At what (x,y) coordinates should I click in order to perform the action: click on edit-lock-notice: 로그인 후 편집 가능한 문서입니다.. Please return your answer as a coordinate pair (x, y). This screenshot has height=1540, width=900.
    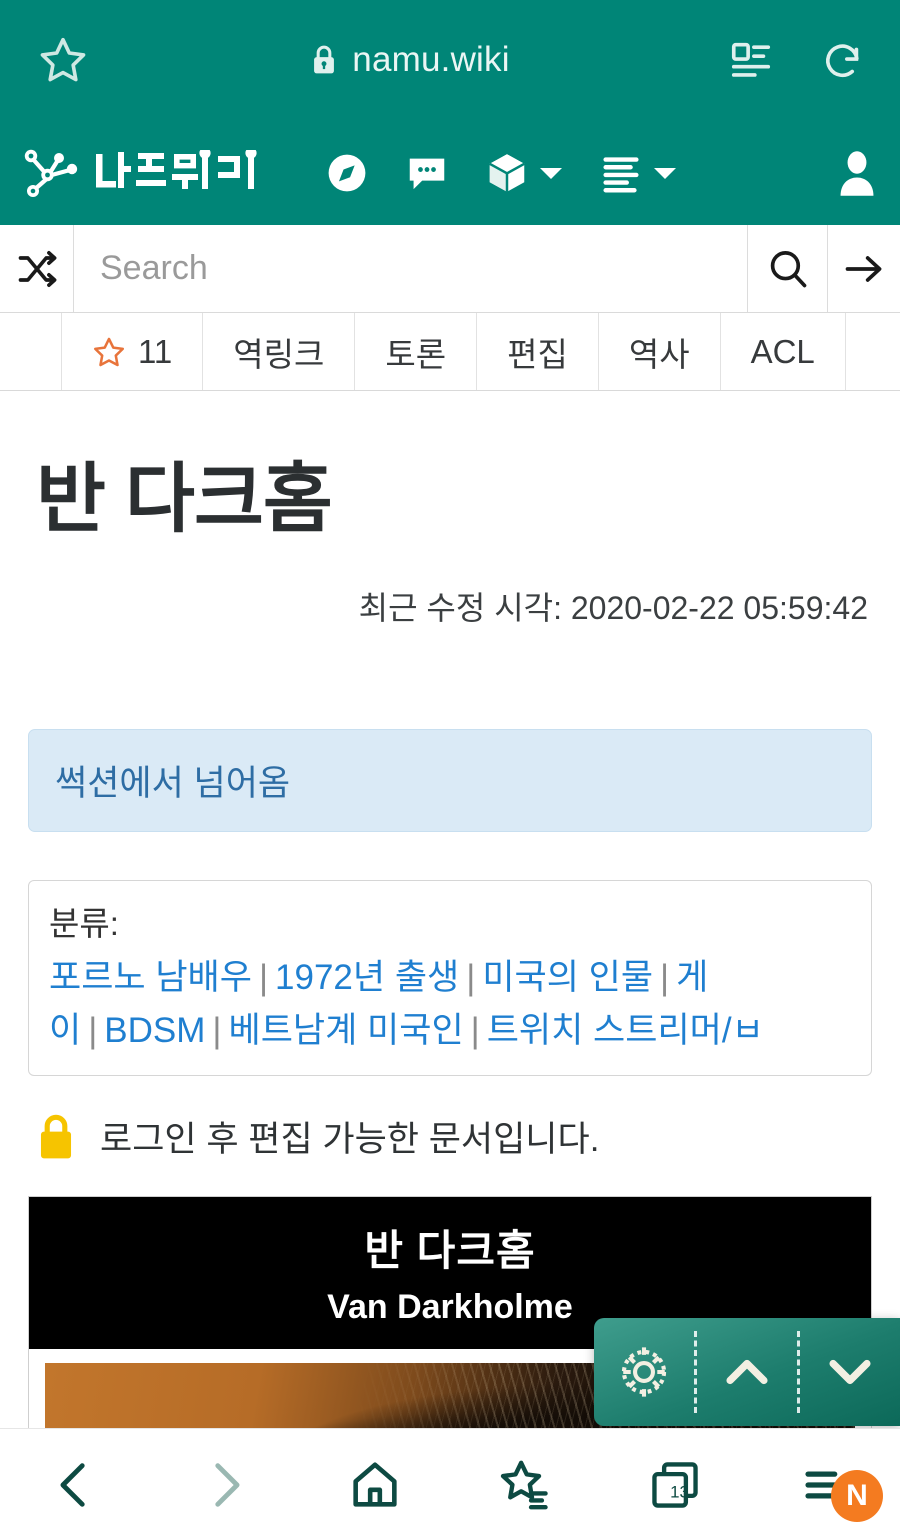
    Looking at the image, I should click on (450, 1136).